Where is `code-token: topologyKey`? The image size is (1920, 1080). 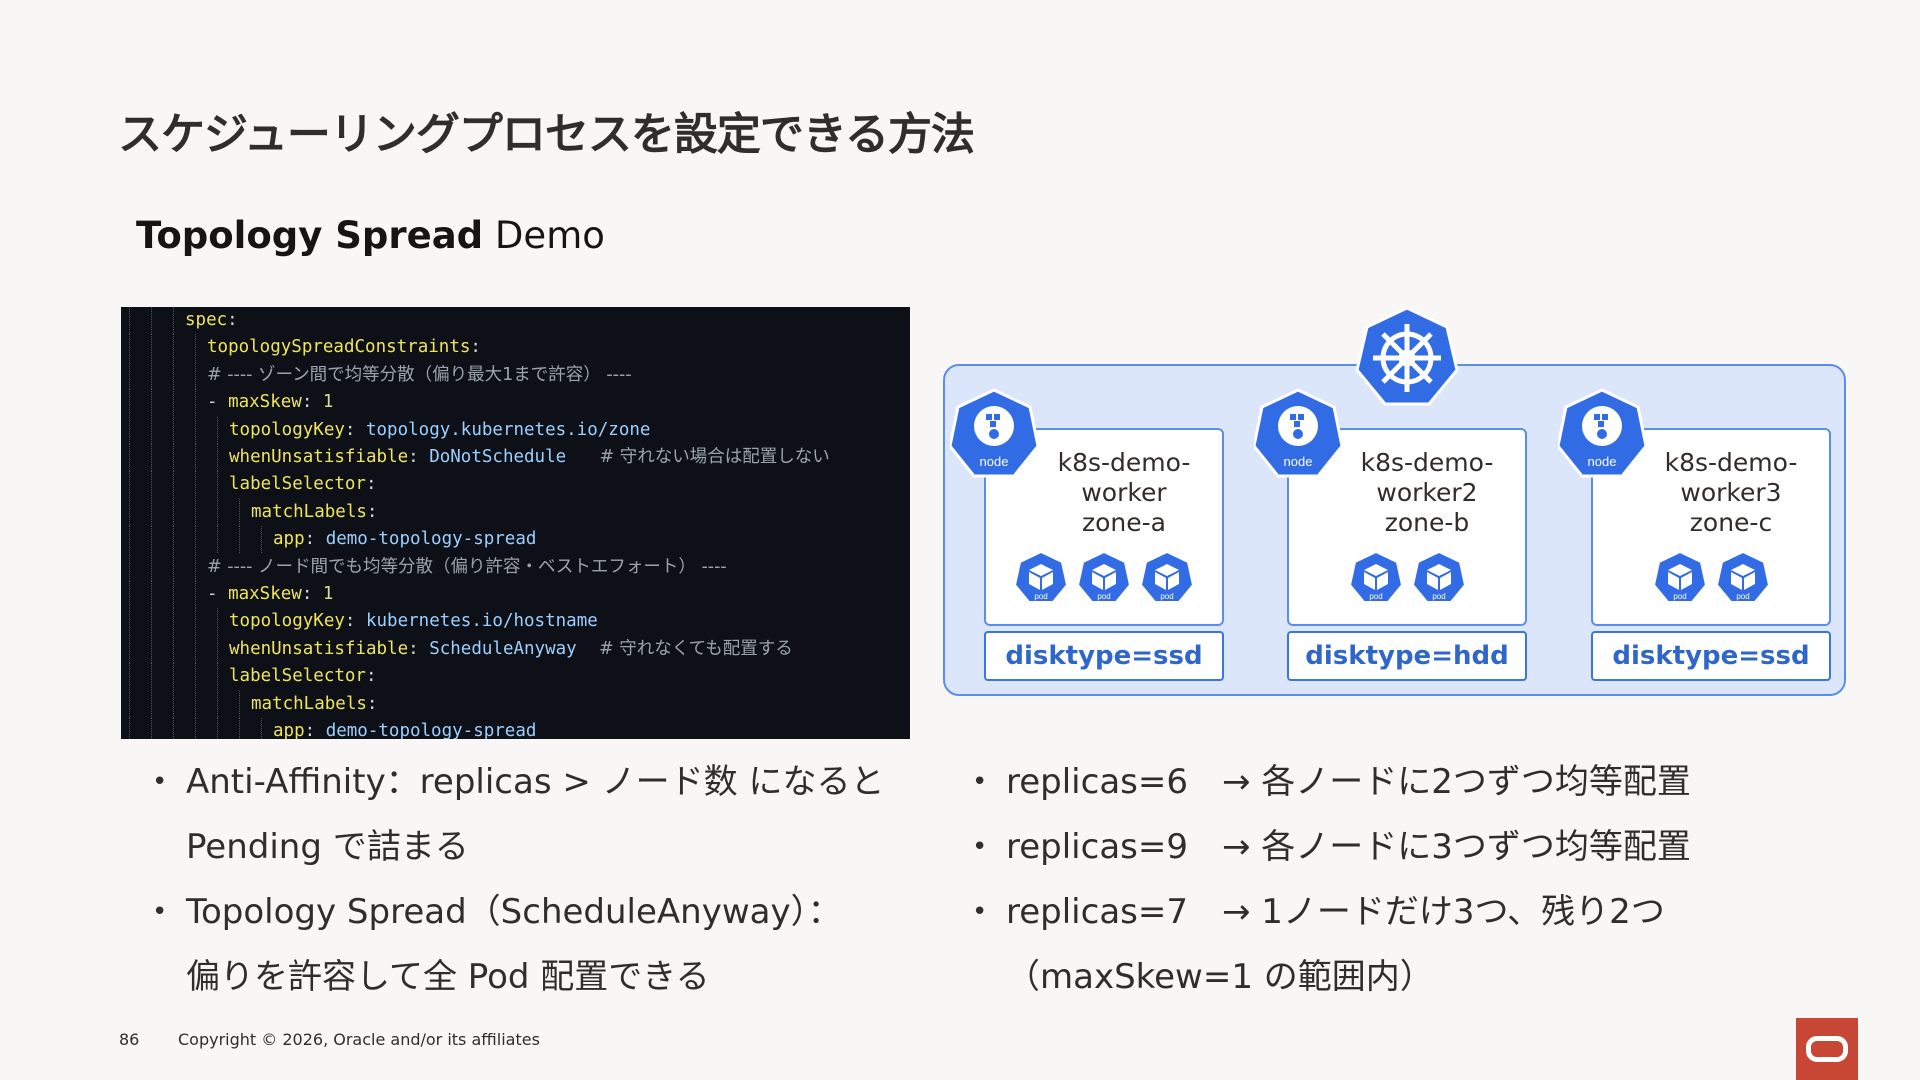
code-token: topologyKey is located at coordinates (287, 429).